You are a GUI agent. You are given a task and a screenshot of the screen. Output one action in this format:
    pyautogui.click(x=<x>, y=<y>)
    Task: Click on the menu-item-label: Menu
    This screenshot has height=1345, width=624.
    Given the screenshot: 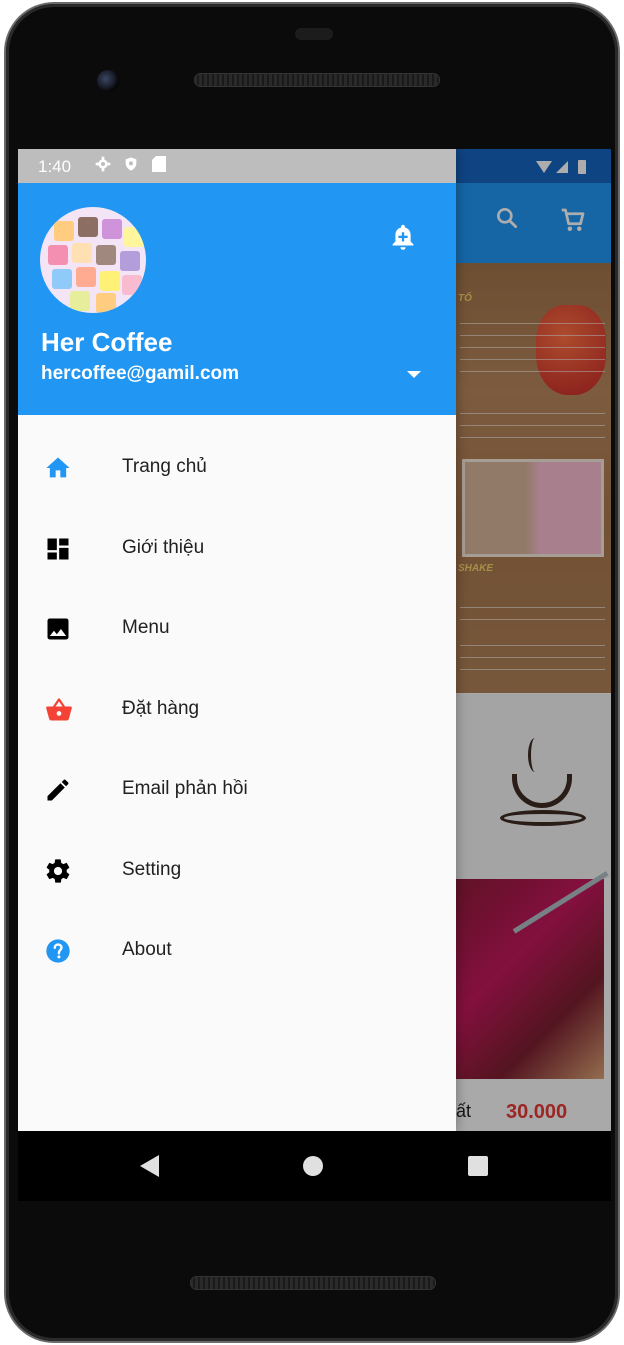 What is the action you would take?
    pyautogui.click(x=146, y=627)
    